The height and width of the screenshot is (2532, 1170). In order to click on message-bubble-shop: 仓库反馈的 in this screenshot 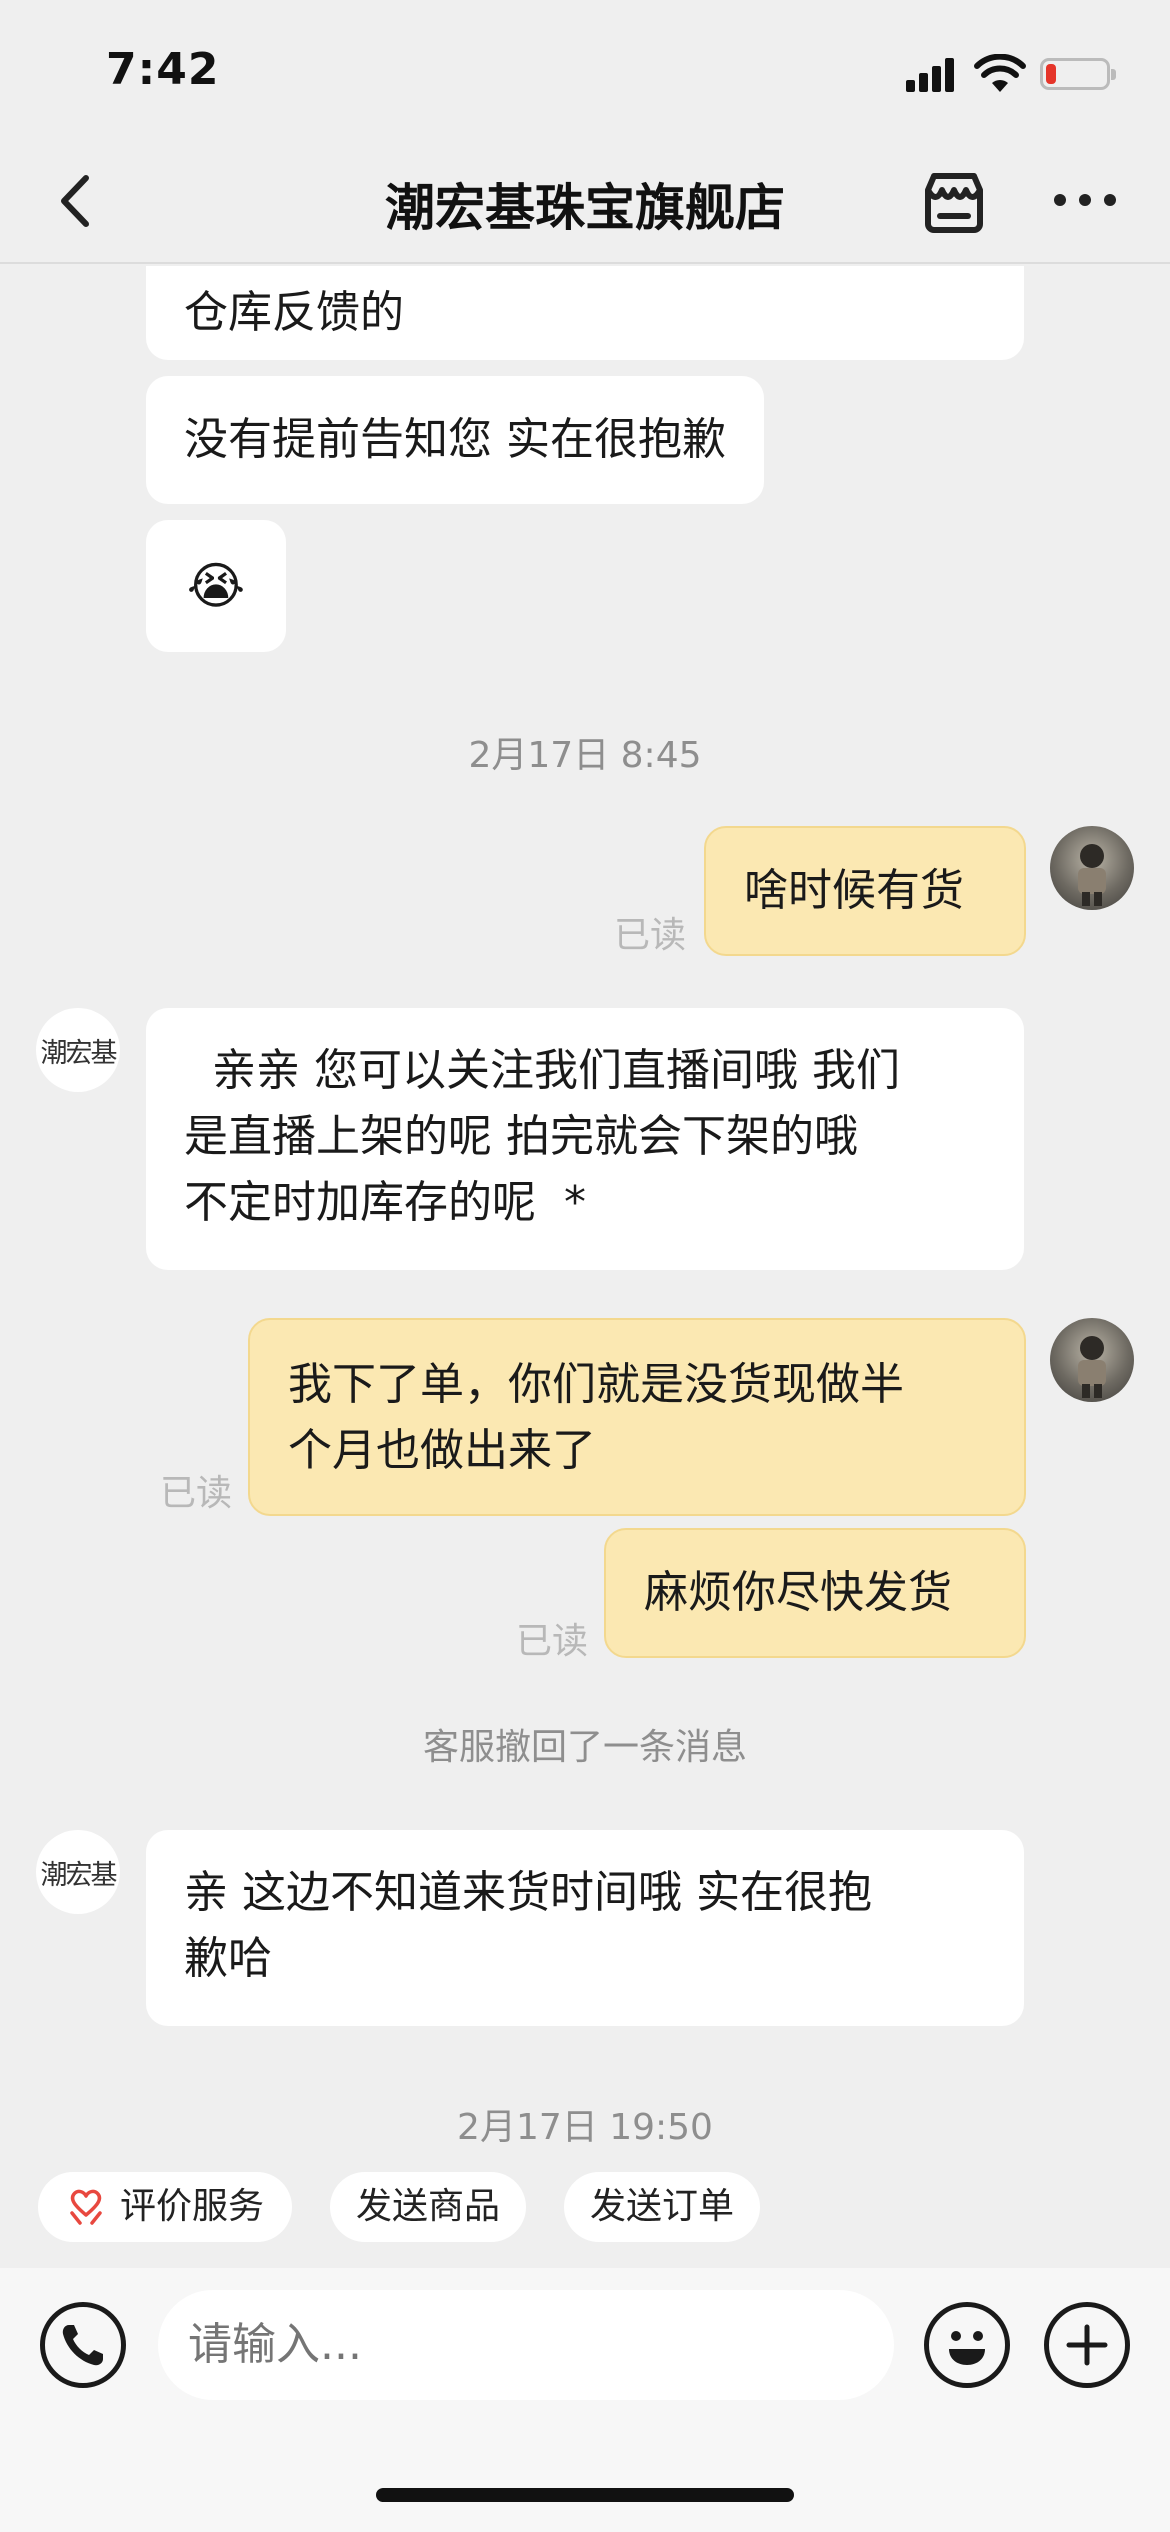, I will do `click(585, 313)`.